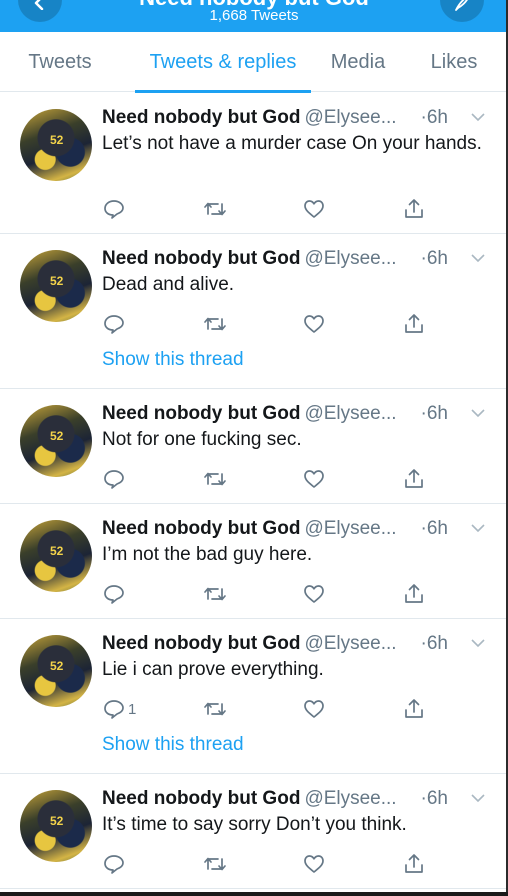 This screenshot has width=508, height=896. Describe the element at coordinates (267, 709) in the screenshot. I see `tweet-actions: 1` at that location.